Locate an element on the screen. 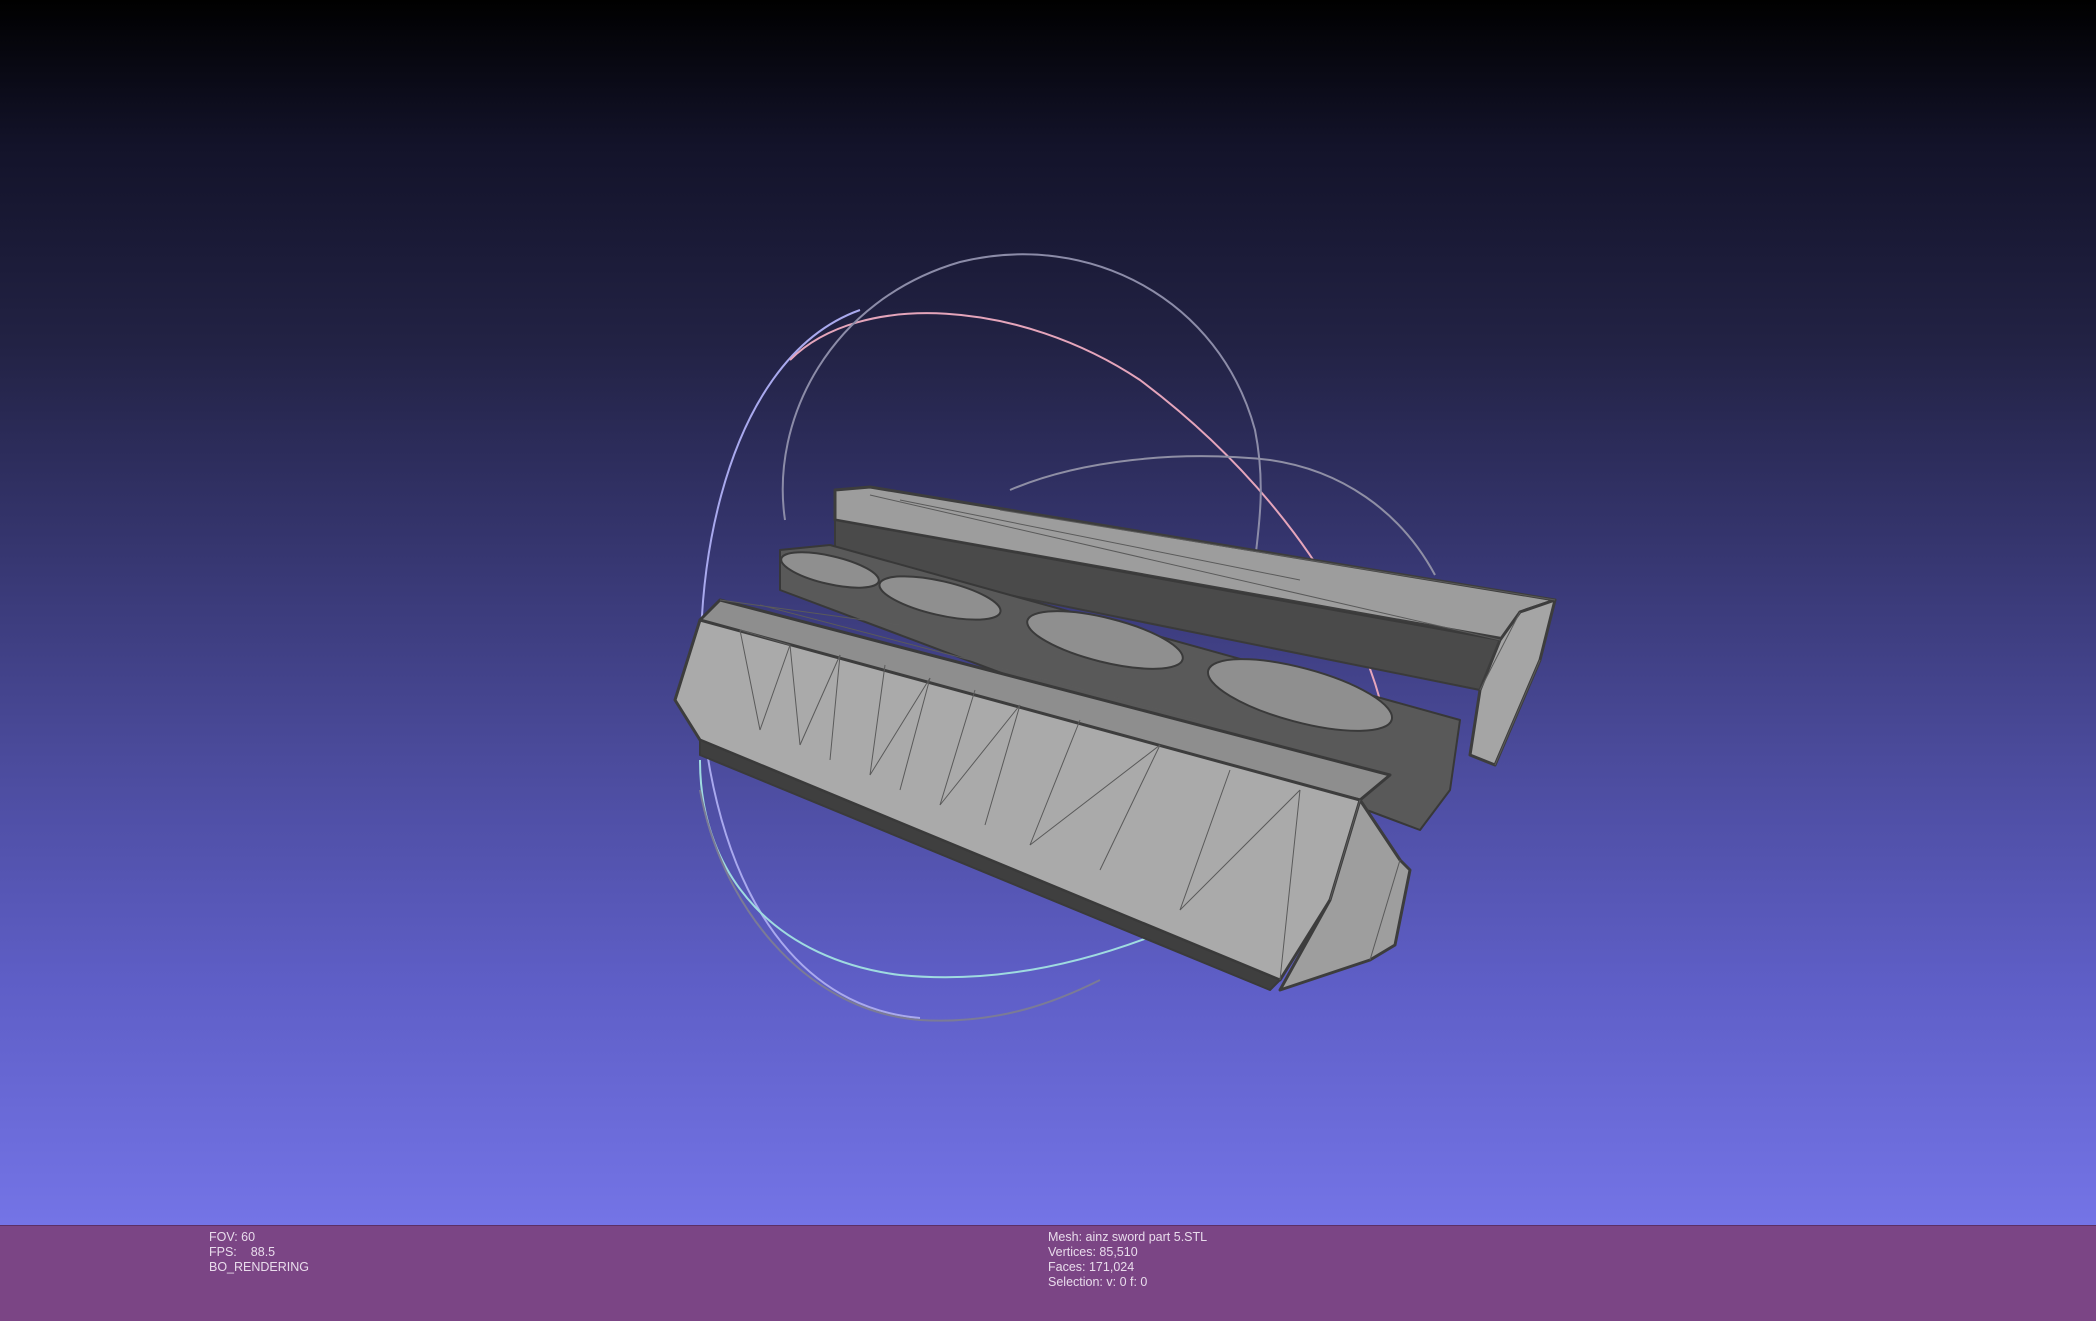 Image resolution: width=2096 pixels, height=1321 pixels. mesh-name-label: Mesh: ainz sword part 5.STL is located at coordinates (1128, 1237).